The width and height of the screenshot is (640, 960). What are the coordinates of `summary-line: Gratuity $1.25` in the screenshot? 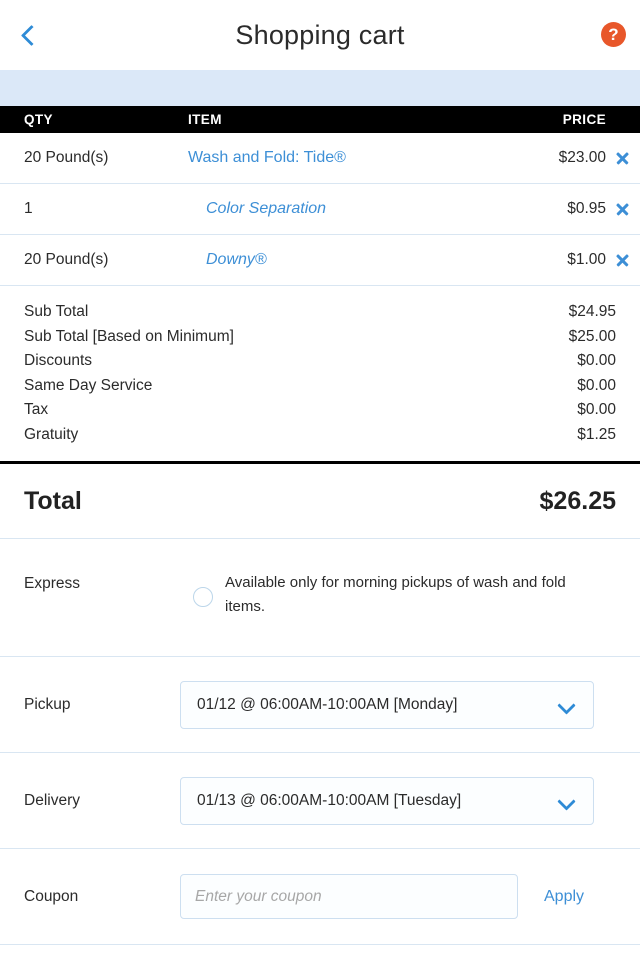 It's located at (320, 435).